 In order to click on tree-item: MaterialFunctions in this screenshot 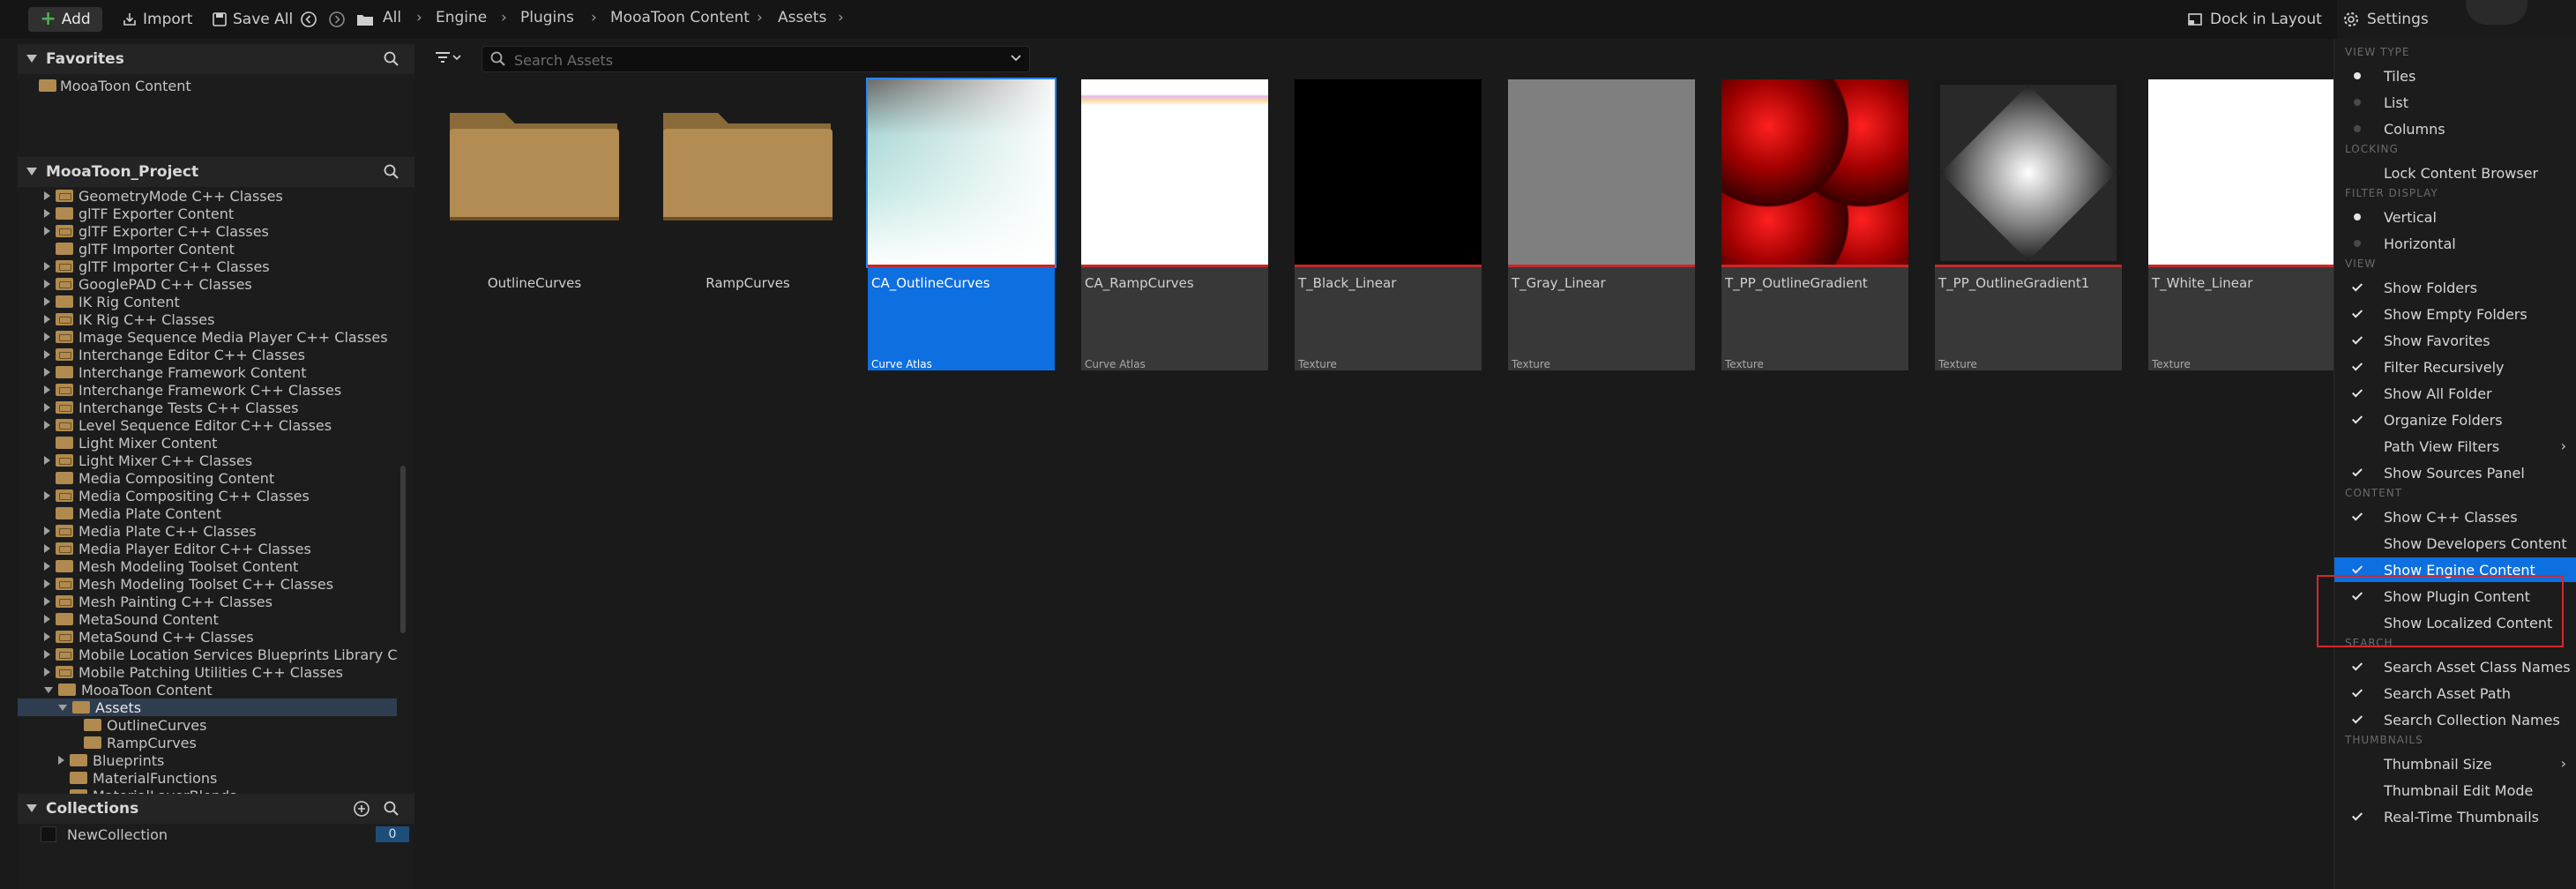, I will do `click(207, 778)`.